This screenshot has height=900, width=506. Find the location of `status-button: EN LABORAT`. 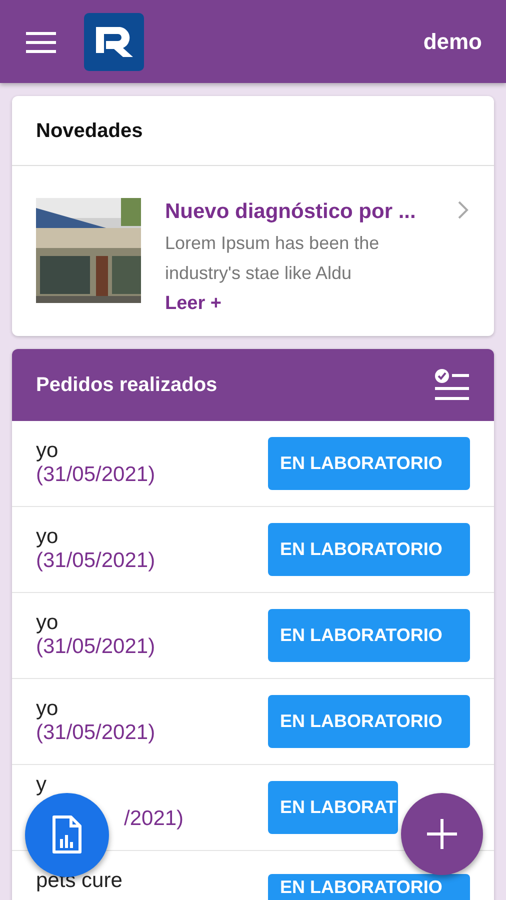

status-button: EN LABORAT is located at coordinates (333, 807).